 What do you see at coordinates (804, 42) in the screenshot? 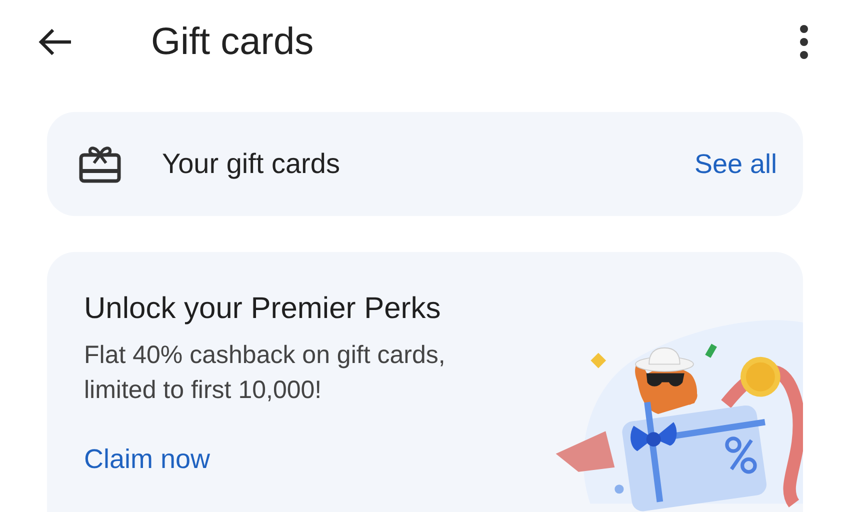
I see `more-options-button` at bounding box center [804, 42].